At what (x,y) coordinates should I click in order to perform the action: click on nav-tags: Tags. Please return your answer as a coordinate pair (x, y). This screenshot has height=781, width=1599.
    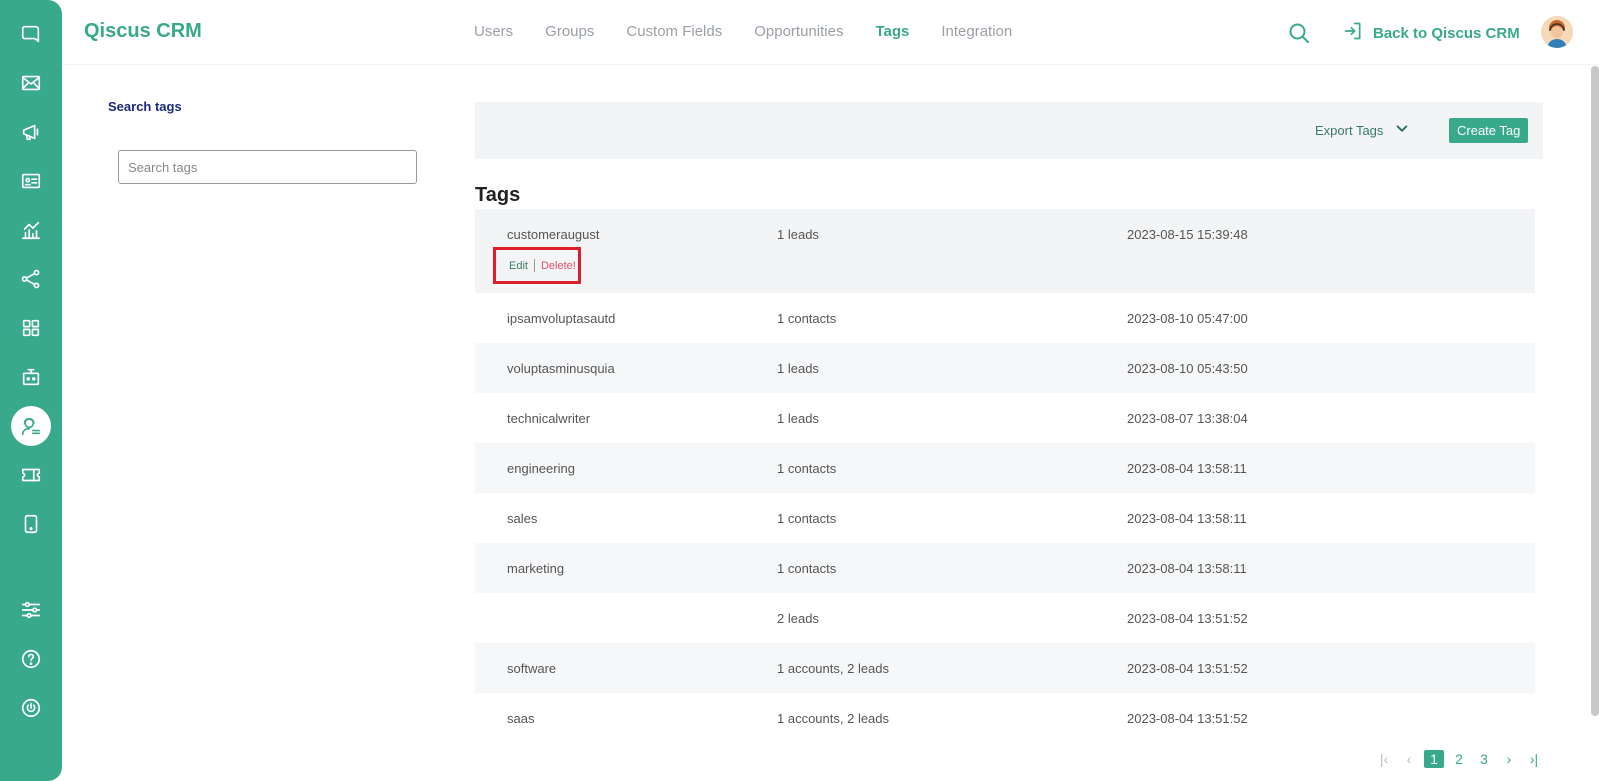
    Looking at the image, I should click on (892, 31).